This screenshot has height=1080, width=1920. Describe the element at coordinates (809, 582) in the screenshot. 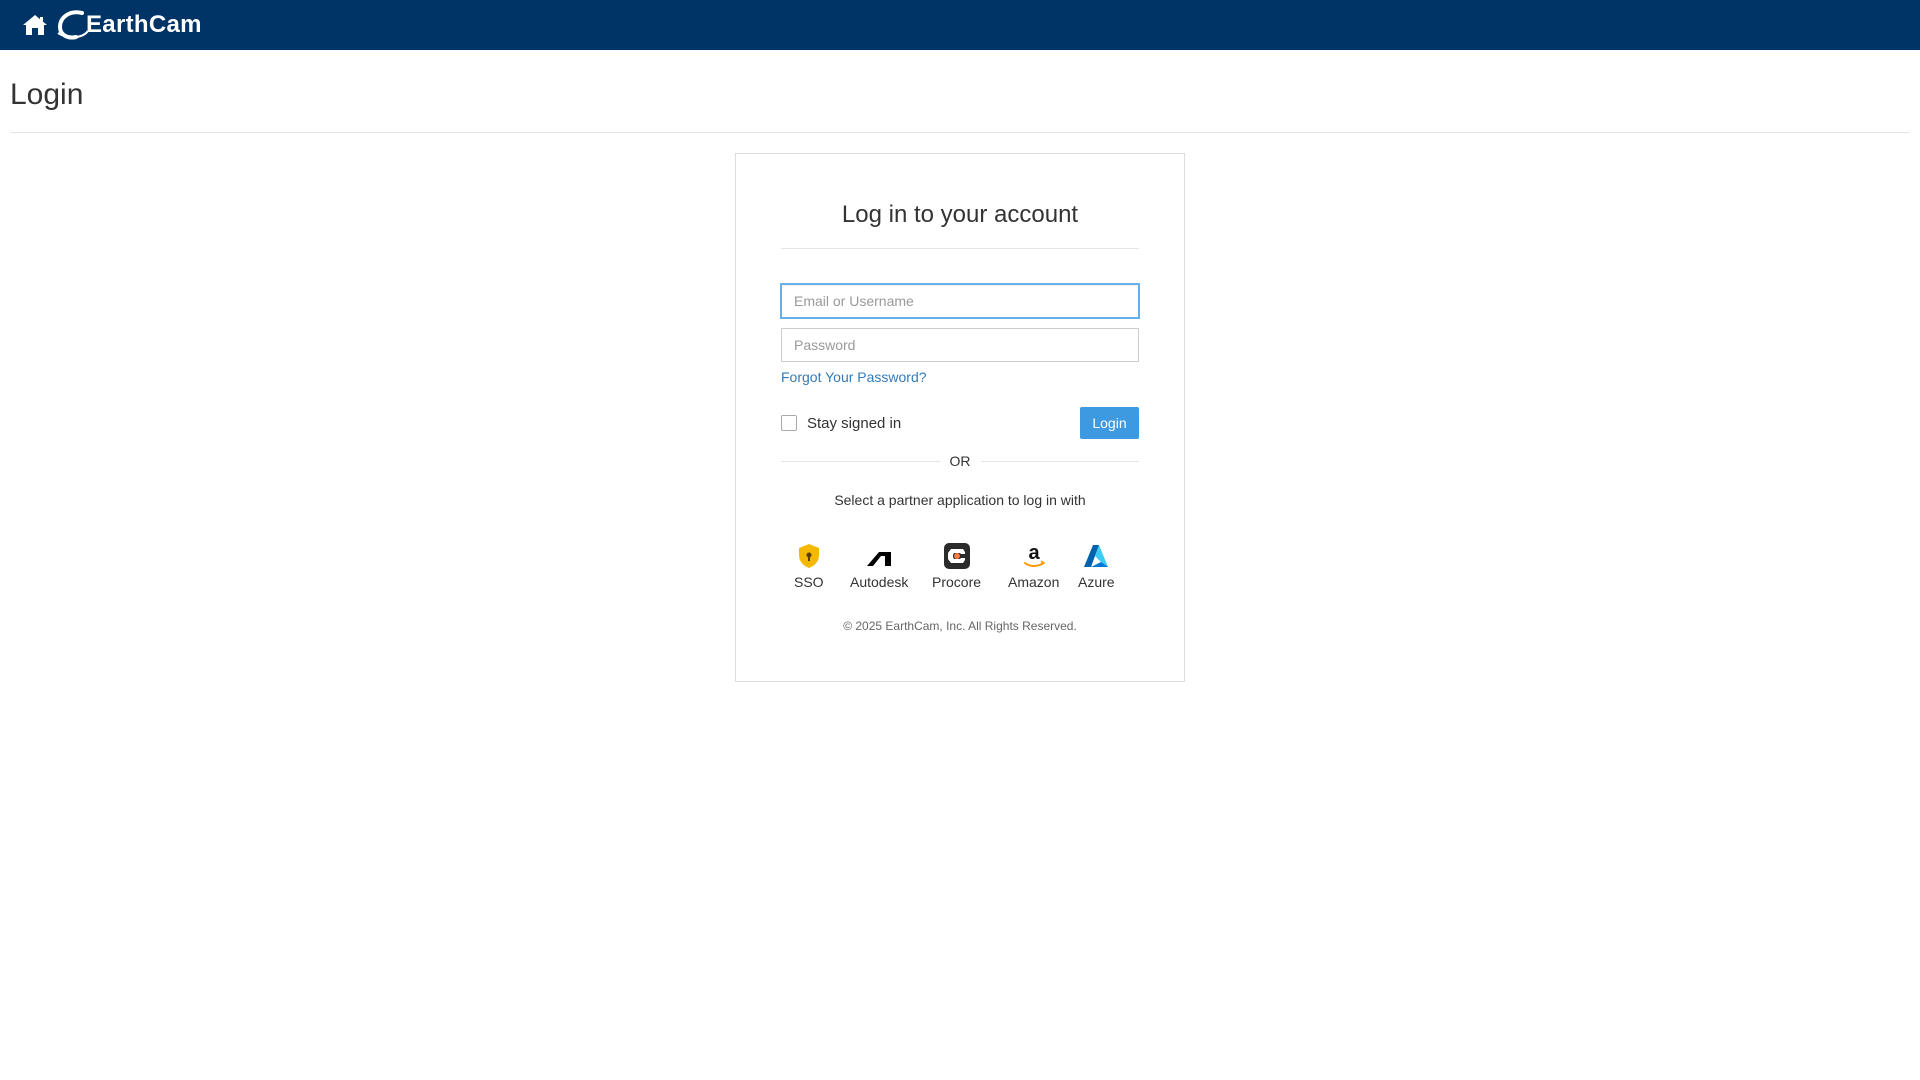

I see `partner-label: SSO` at that location.